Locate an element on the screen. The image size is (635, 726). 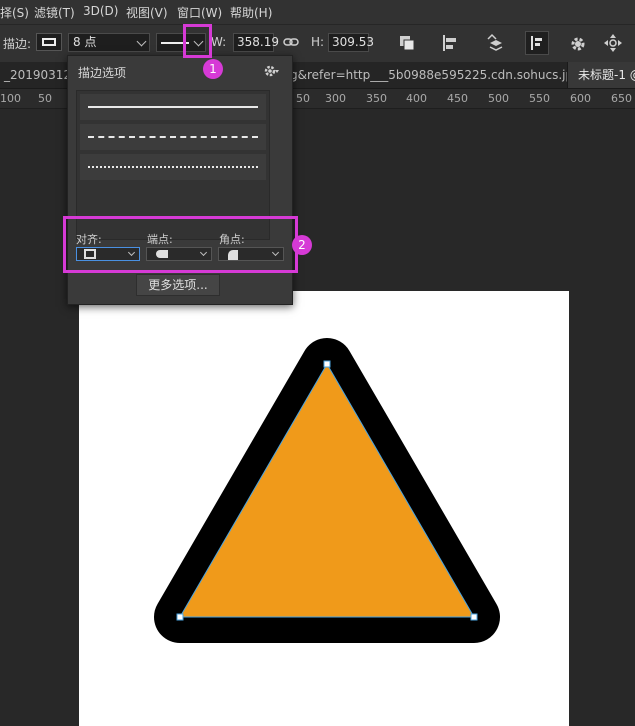
stroke-style-solid is located at coordinates (173, 107).